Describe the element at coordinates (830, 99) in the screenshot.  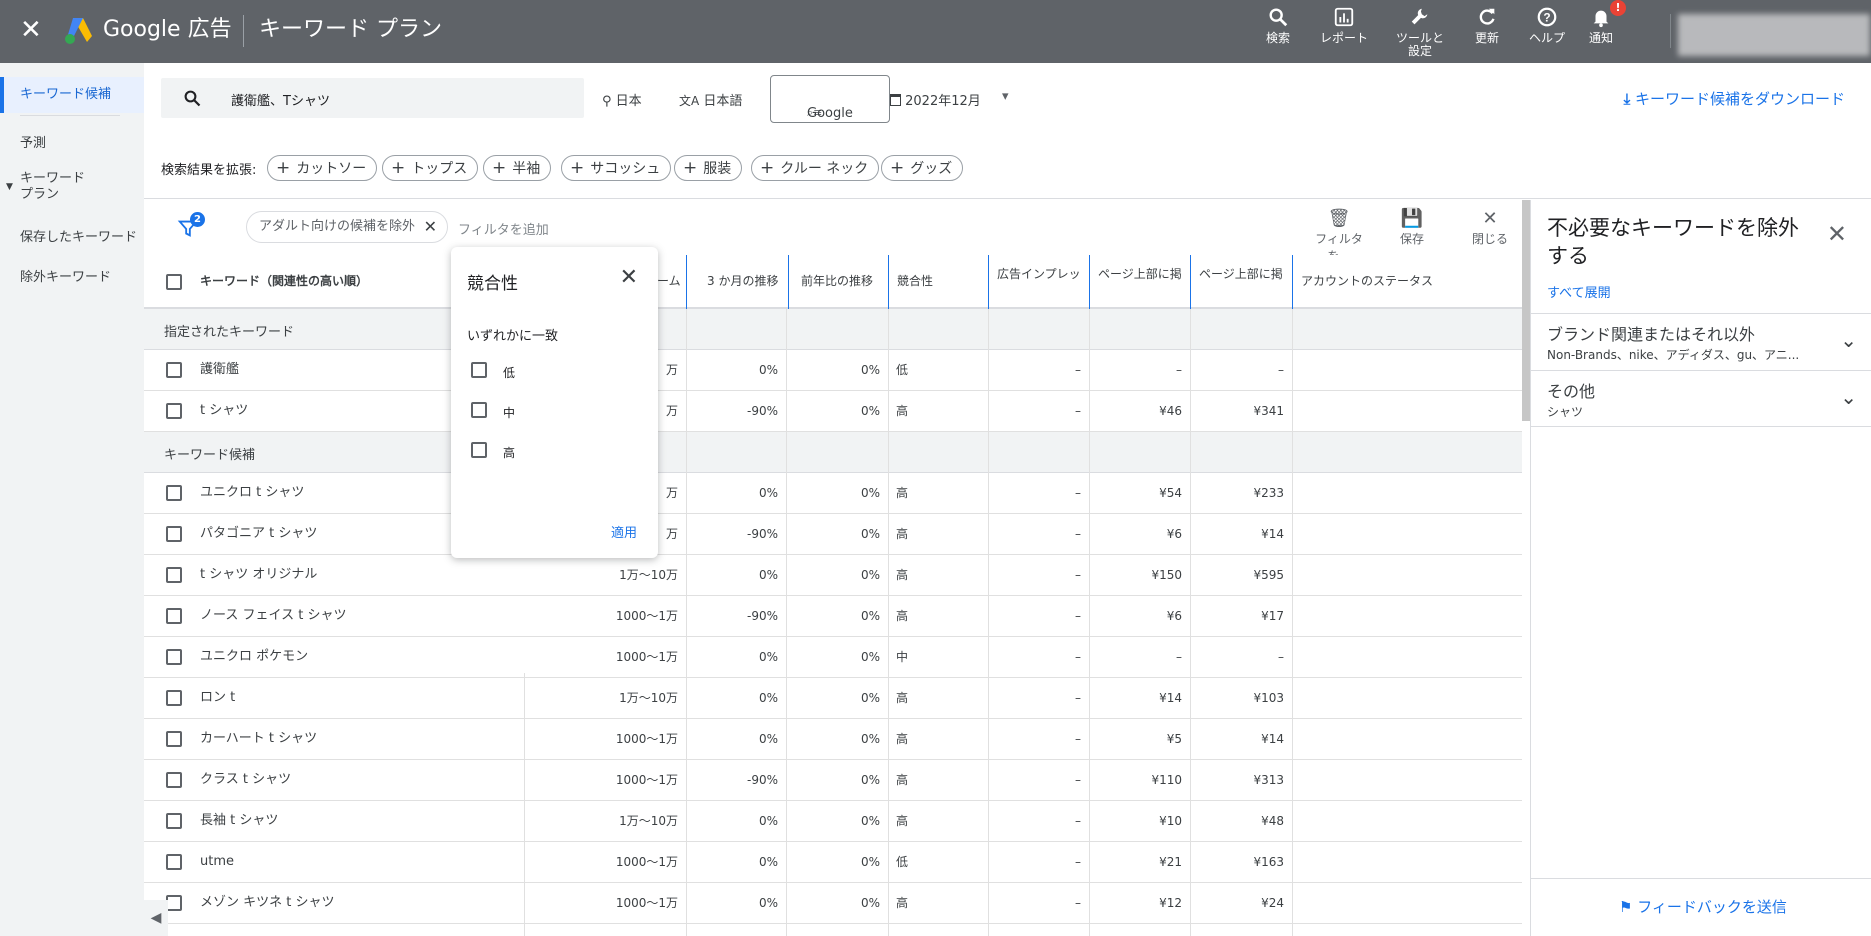
I see `network-selector: ⌕≡ Google` at that location.